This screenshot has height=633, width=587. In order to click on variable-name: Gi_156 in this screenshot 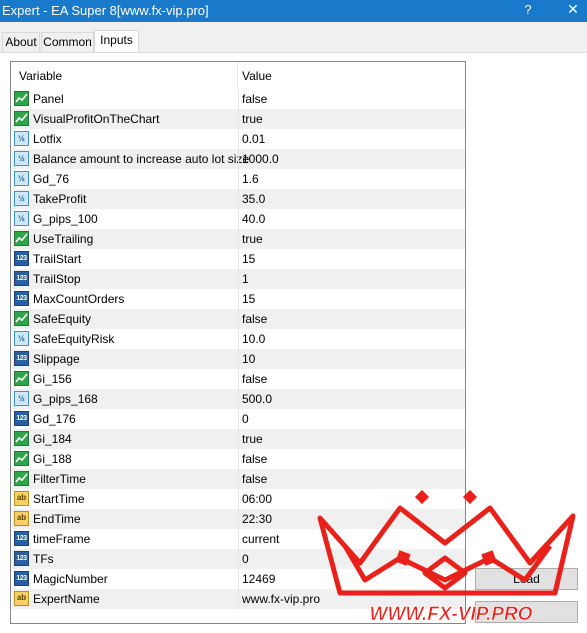, I will do `click(52, 379)`.